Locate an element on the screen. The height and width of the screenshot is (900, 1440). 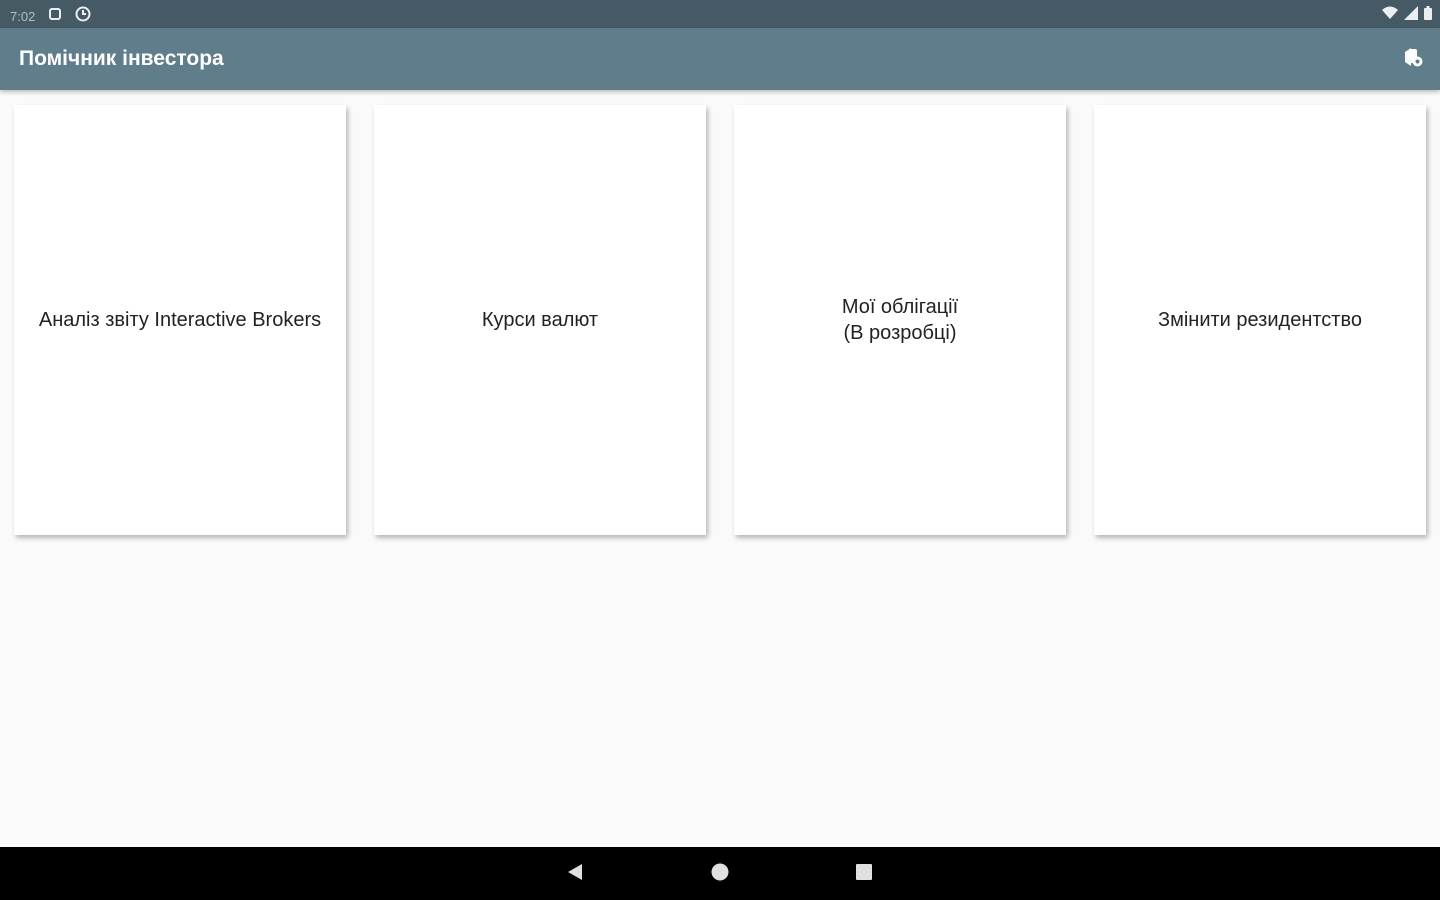
home-icon is located at coordinates (720, 874).